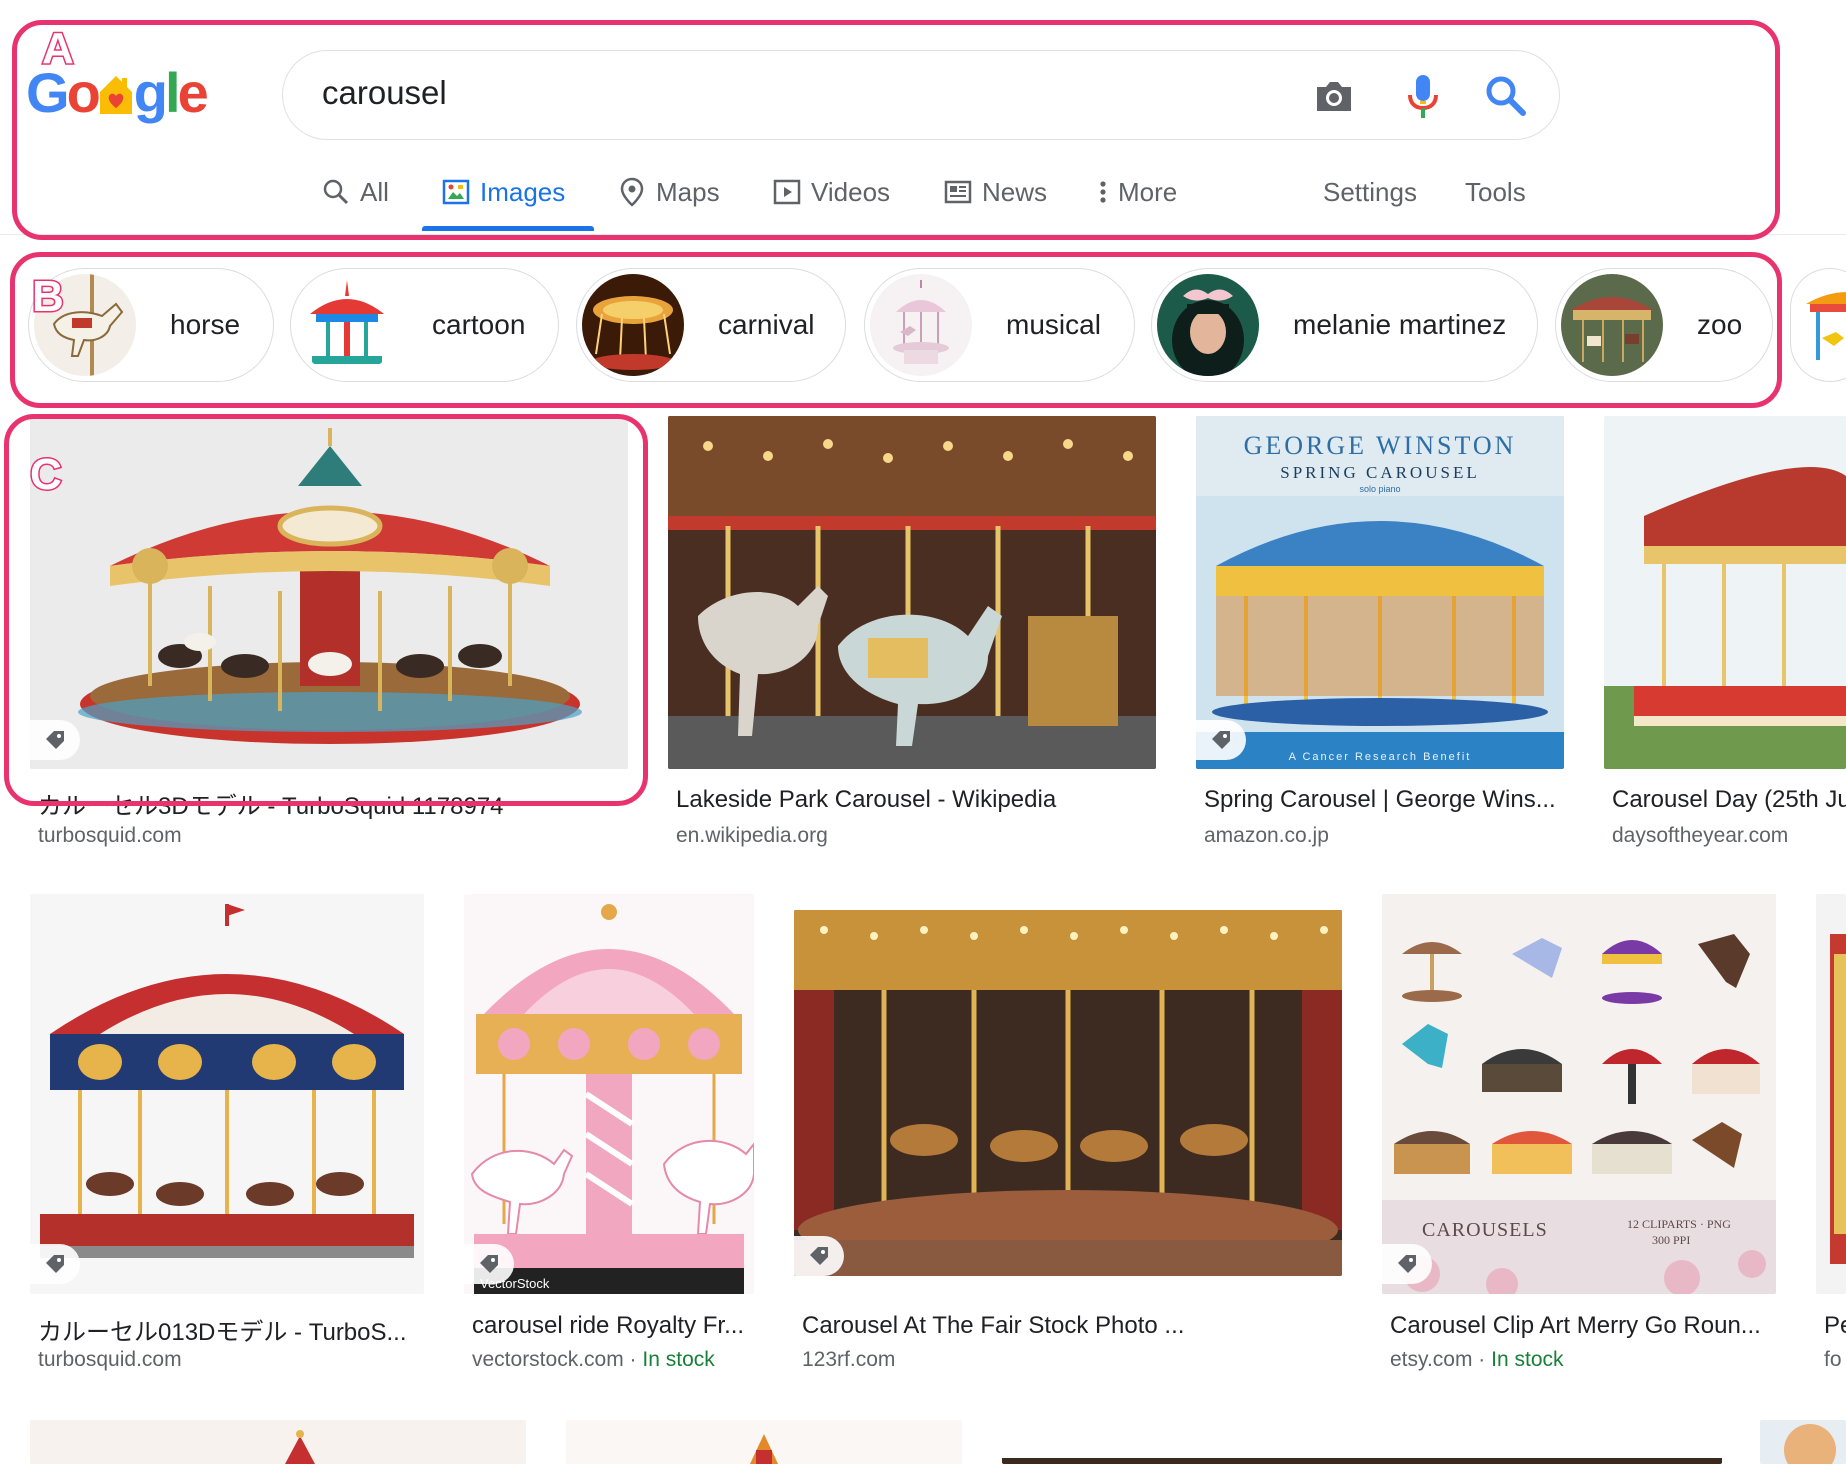 The image size is (1846, 1464). Describe the element at coordinates (1579, 1094) in the screenshot. I see `result-image: CAROUSELS 12 CLIPARTS · PNG 300 PPI` at that location.